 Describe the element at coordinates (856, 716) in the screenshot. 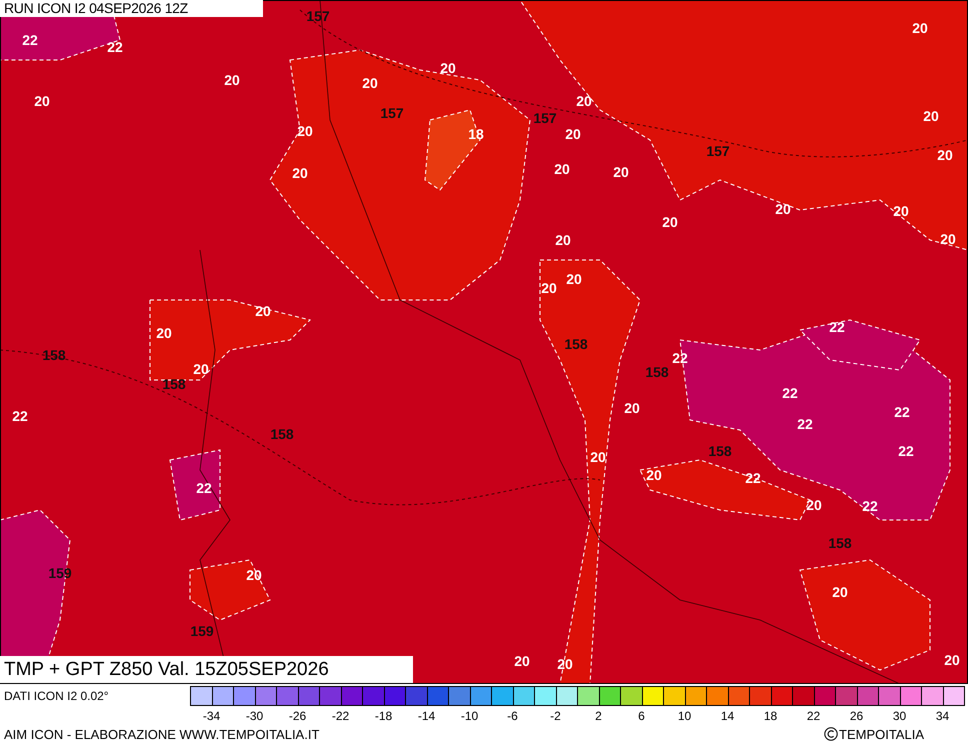

I see `scale-tick-label: 26` at that location.